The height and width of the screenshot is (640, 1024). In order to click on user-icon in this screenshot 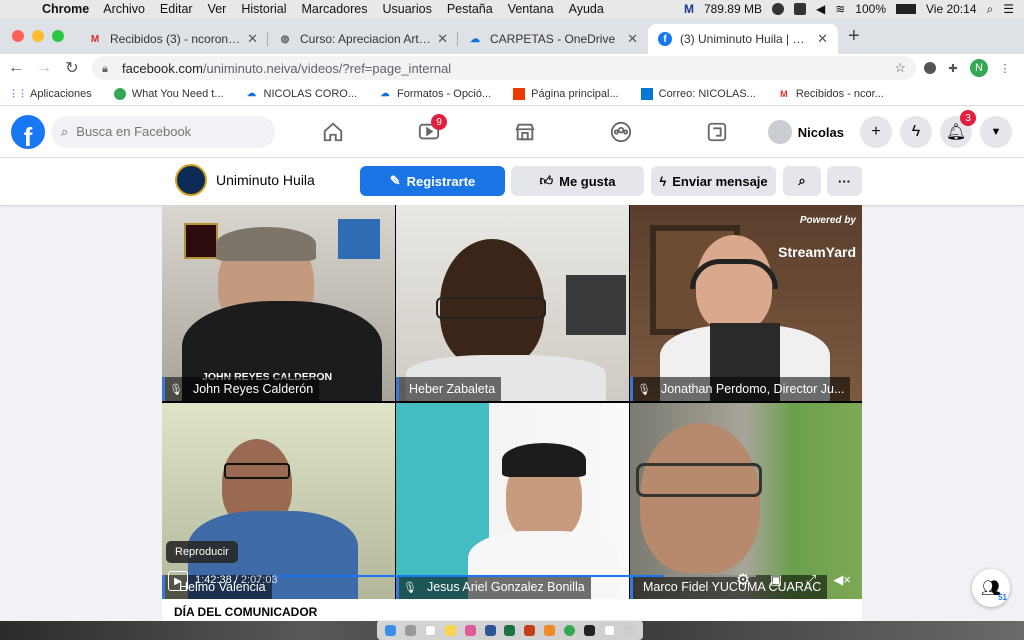, I will do `click(778, 9)`.